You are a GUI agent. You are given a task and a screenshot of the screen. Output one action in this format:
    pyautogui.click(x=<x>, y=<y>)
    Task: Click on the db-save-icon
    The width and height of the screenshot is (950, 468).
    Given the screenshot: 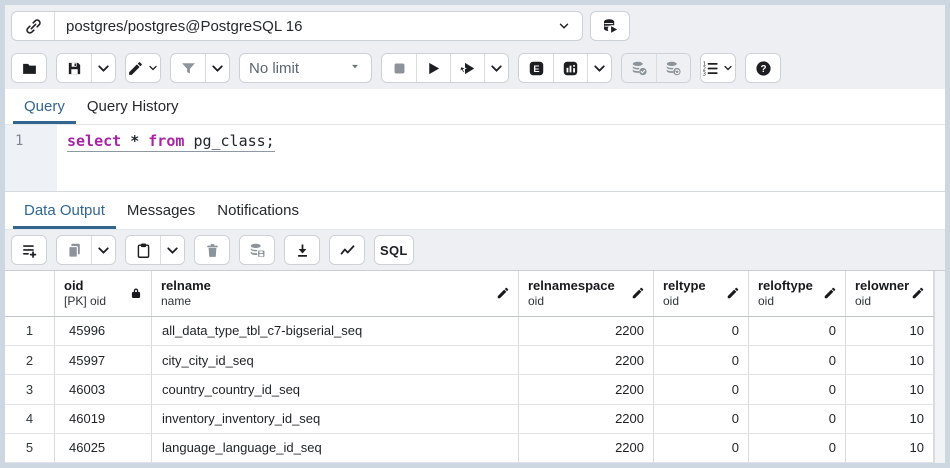 What is the action you would take?
    pyautogui.click(x=257, y=250)
    